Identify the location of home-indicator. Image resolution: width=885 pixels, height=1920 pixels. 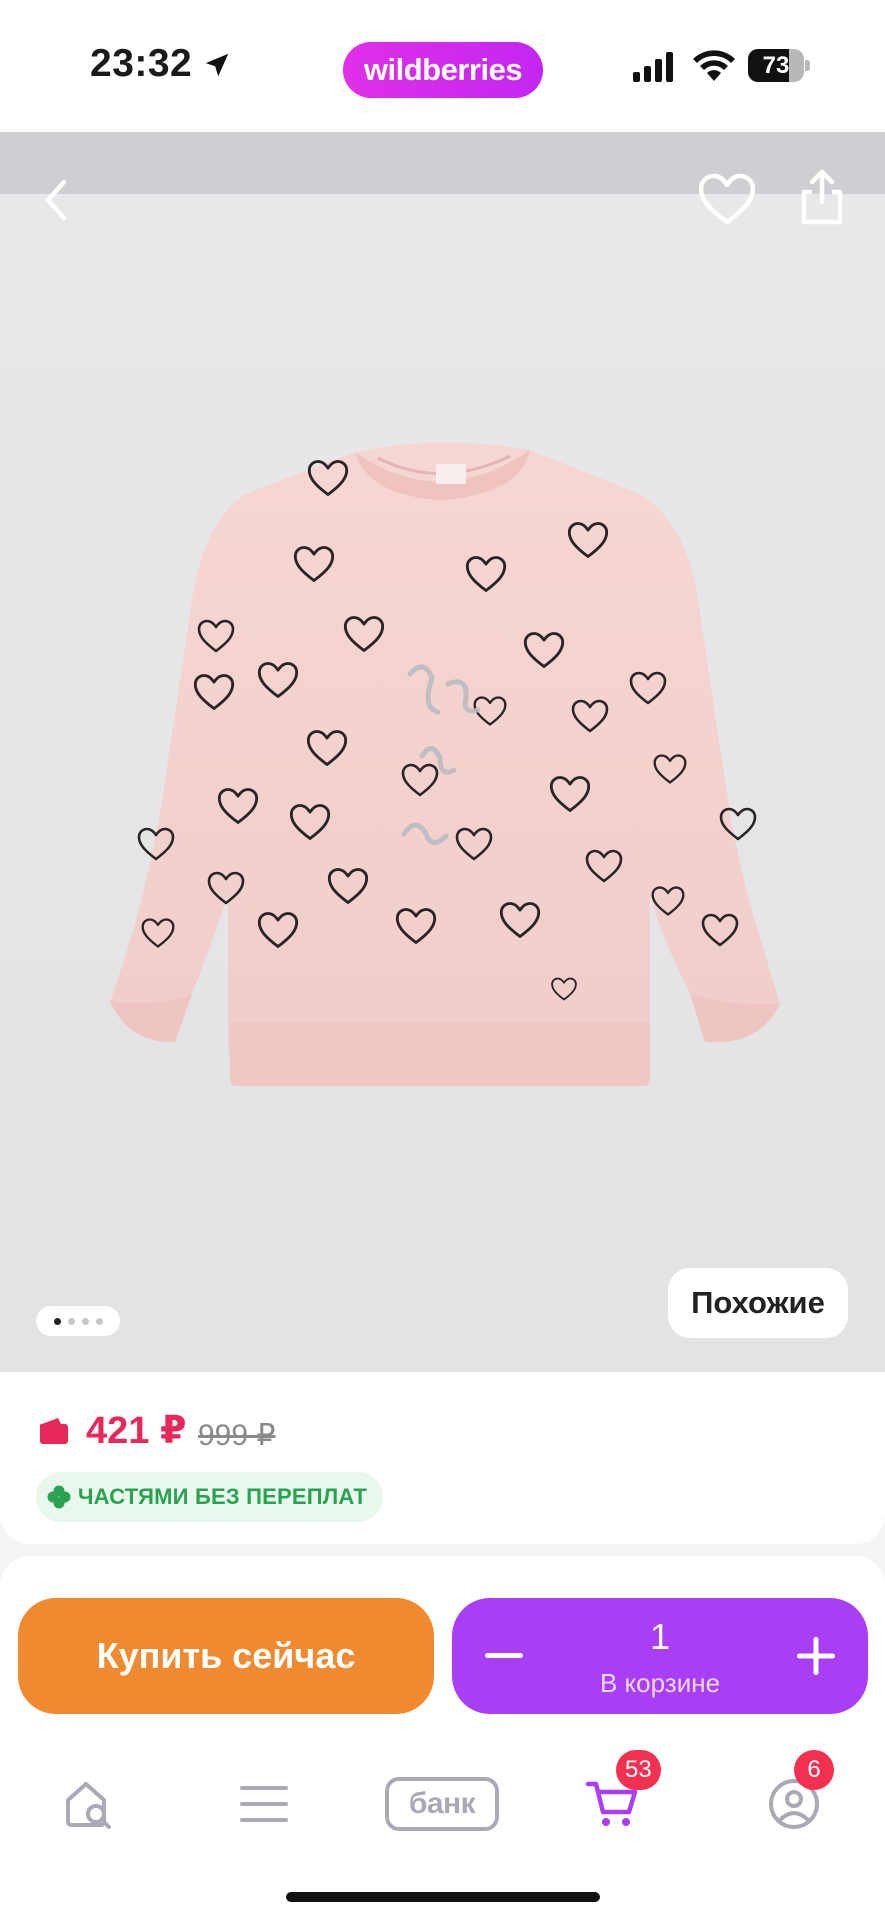
(443, 1897).